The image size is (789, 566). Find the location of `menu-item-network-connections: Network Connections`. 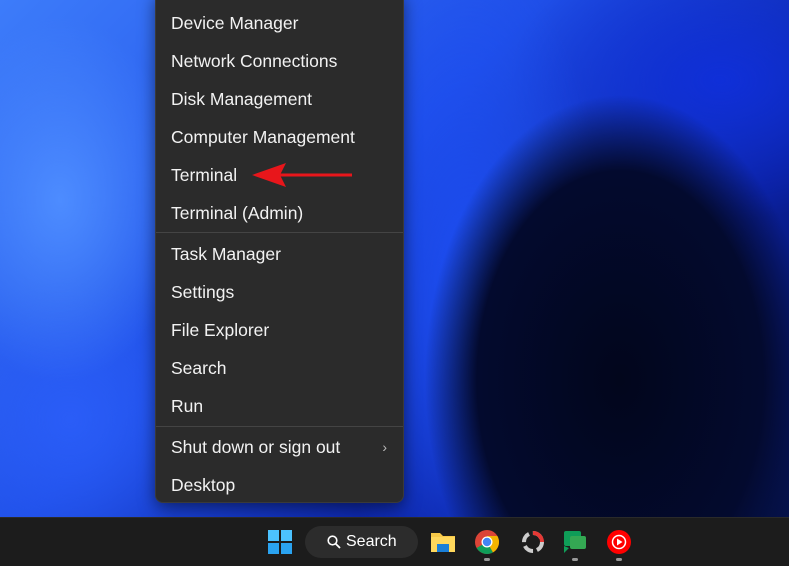

menu-item-network-connections: Network Connections is located at coordinates (279, 61).